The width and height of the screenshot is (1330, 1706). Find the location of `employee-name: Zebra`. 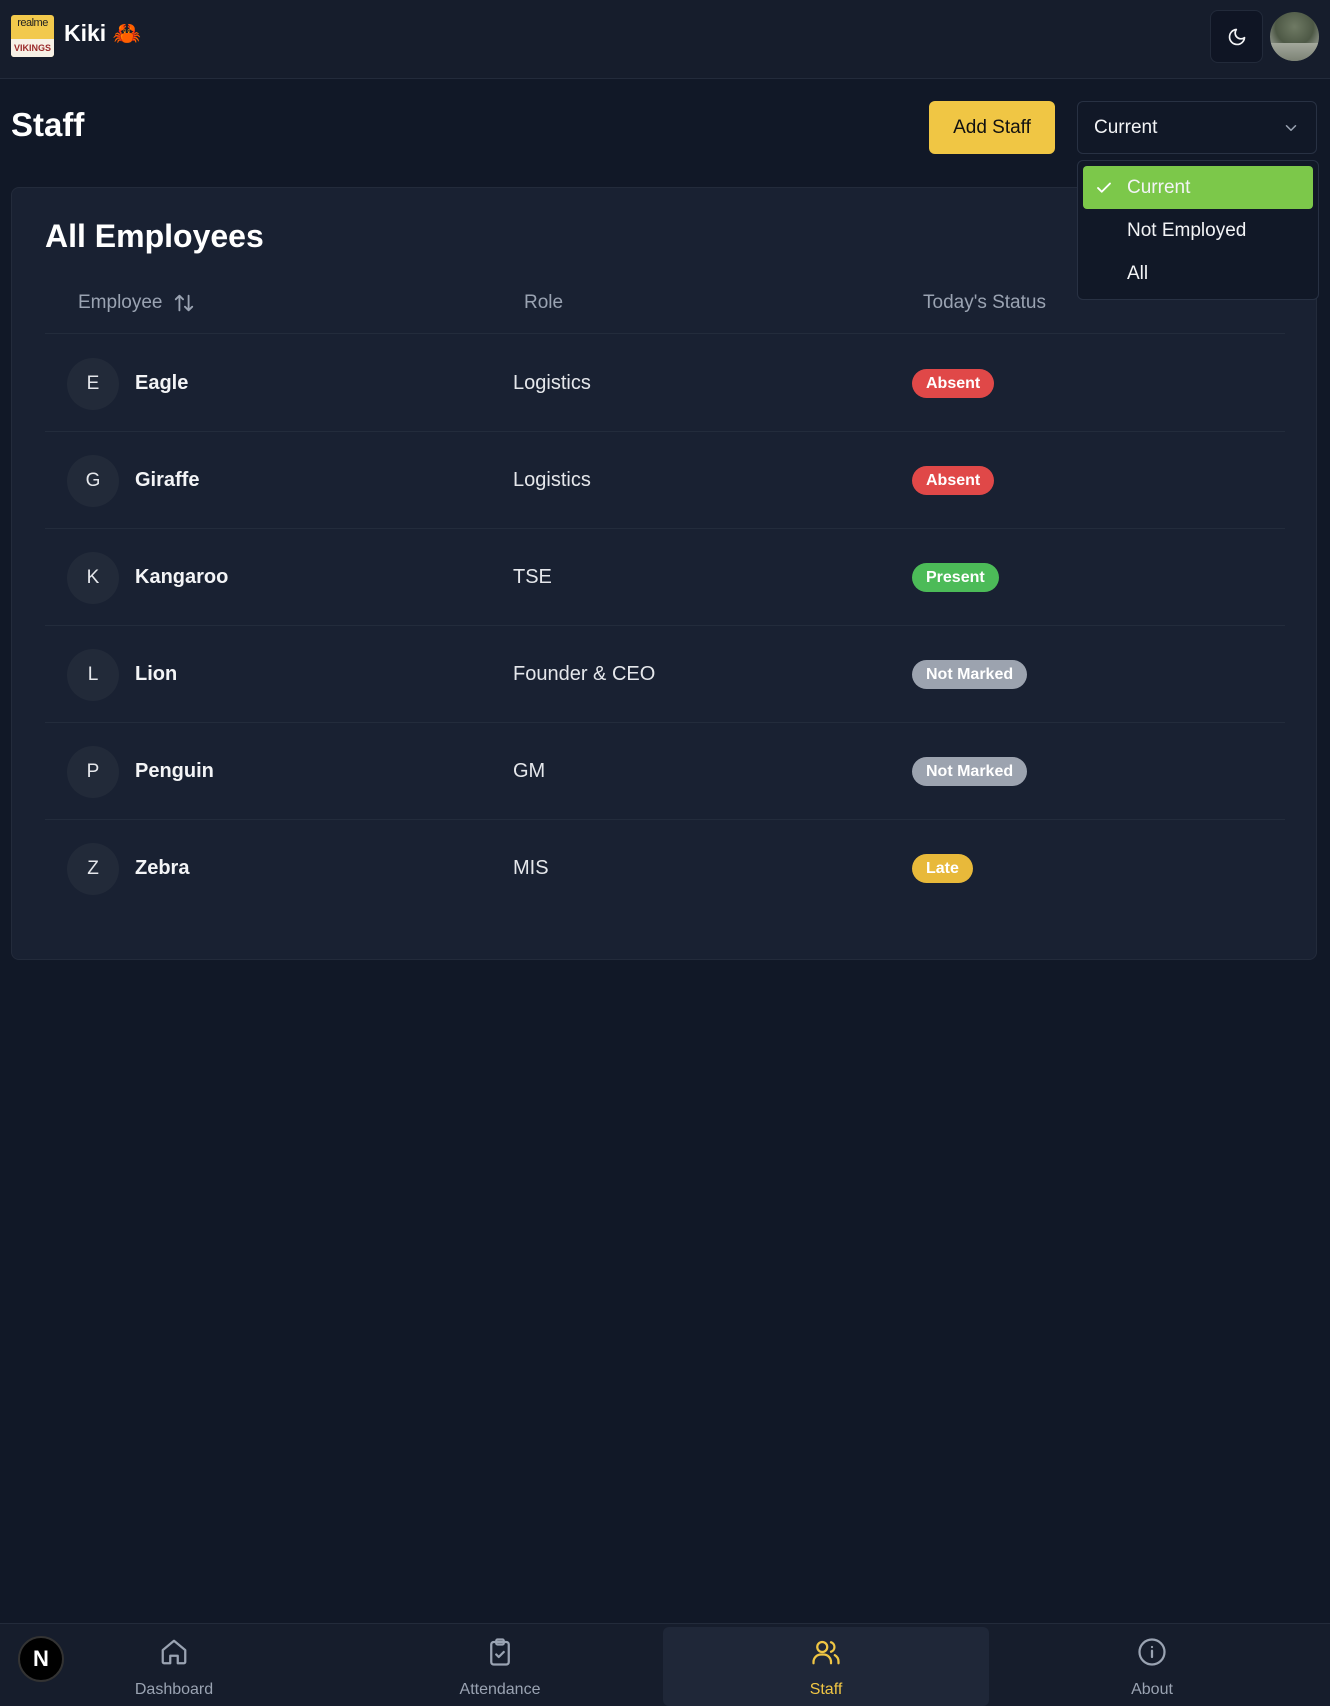

employee-name: Zebra is located at coordinates (162, 868).